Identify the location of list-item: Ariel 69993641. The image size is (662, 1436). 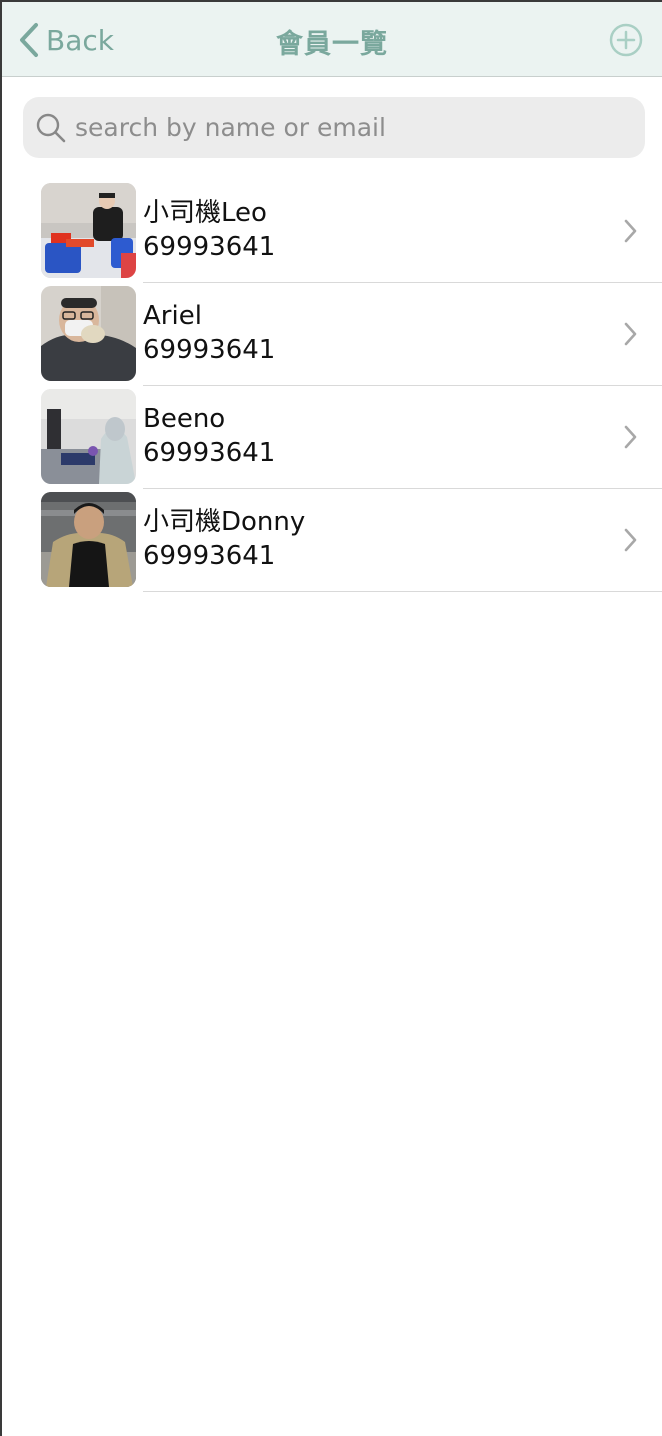
(332, 334).